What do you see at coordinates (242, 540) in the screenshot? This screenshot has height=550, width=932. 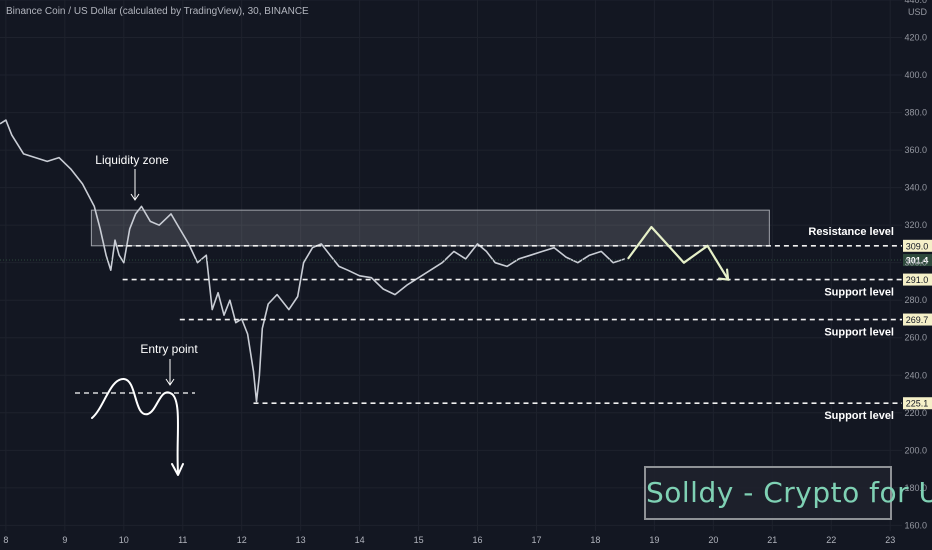 I see `x-tick-label: 12` at bounding box center [242, 540].